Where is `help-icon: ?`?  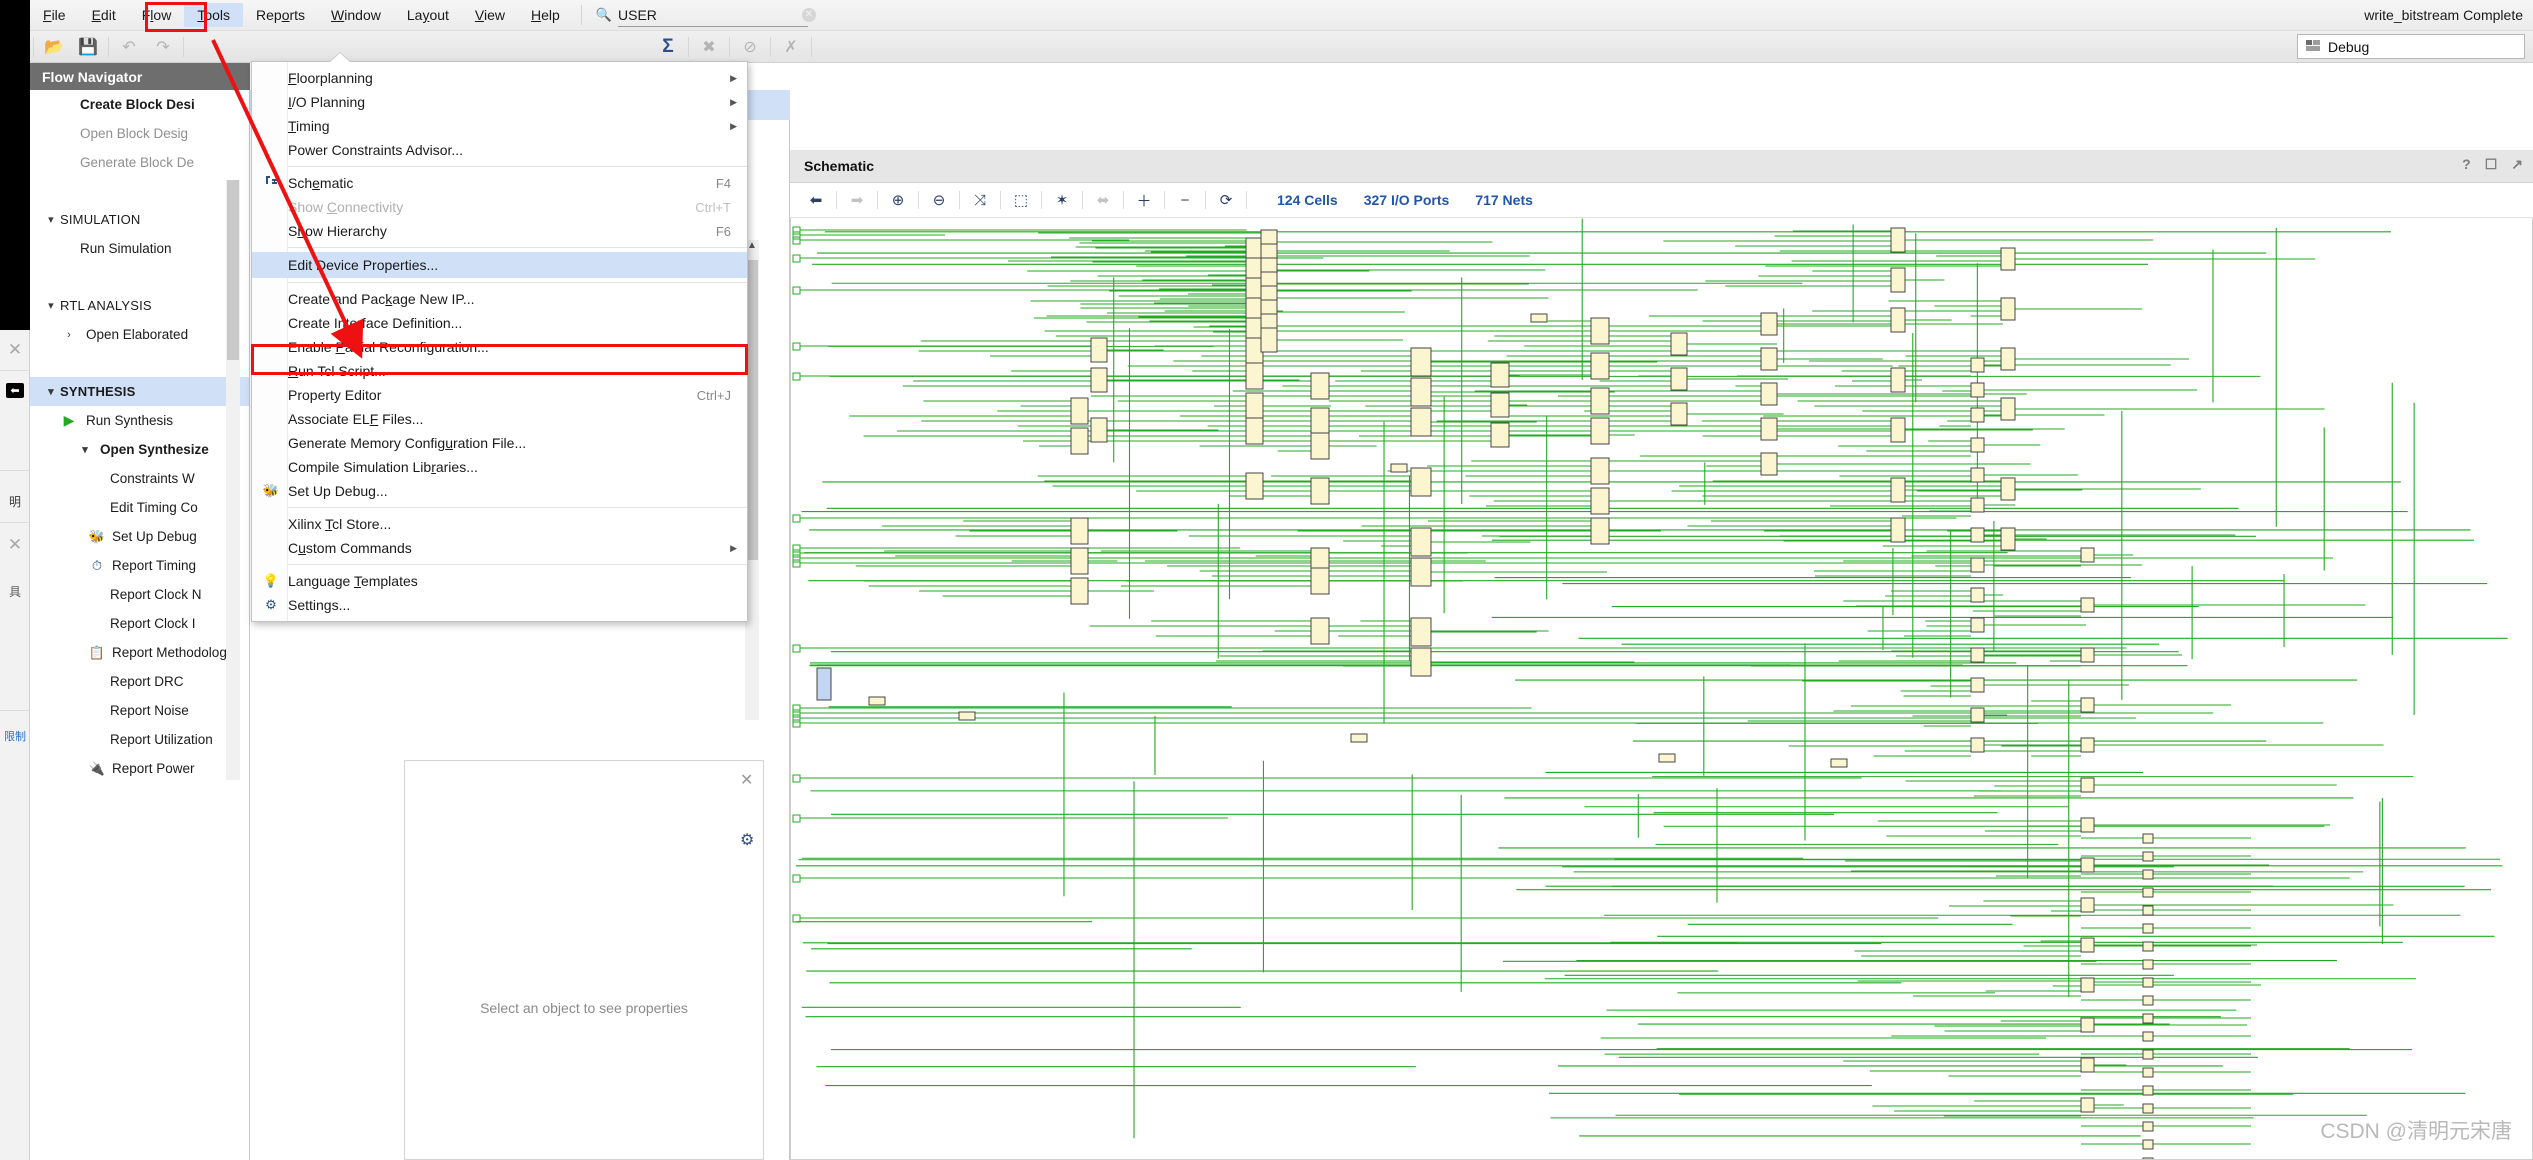 help-icon: ? is located at coordinates (2466, 164).